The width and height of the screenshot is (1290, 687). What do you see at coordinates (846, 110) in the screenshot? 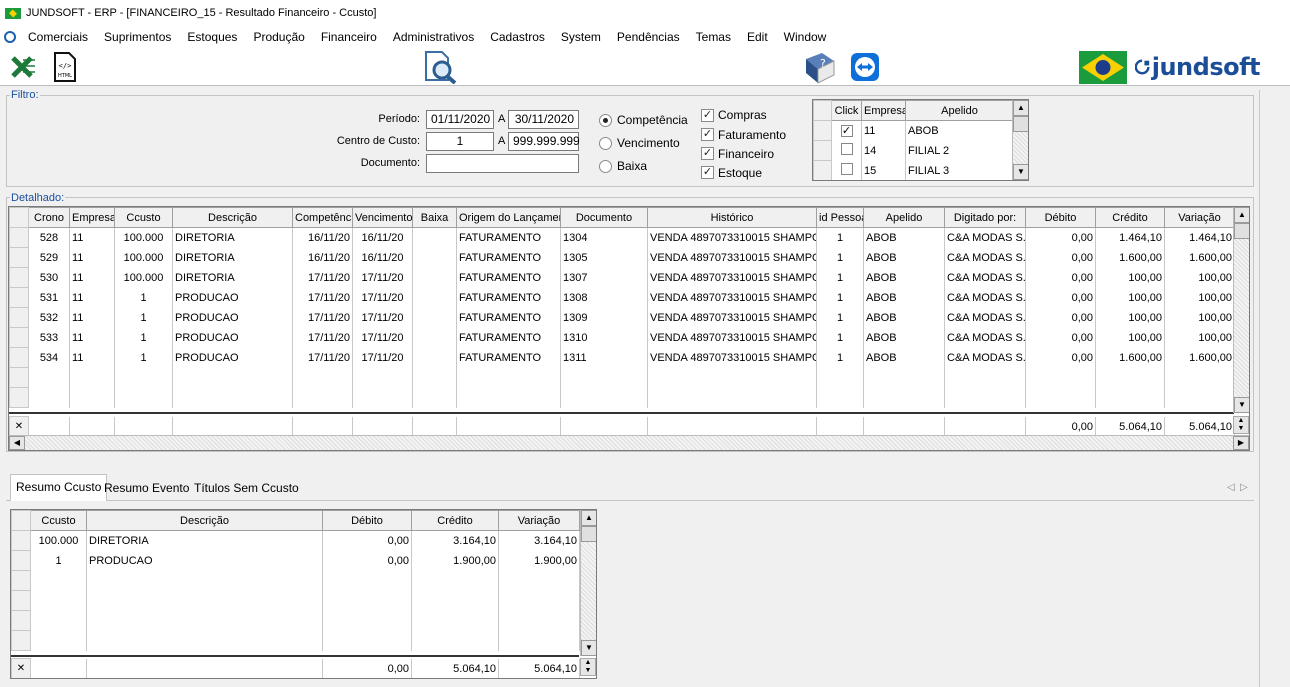
I see `col-click: Click` at bounding box center [846, 110].